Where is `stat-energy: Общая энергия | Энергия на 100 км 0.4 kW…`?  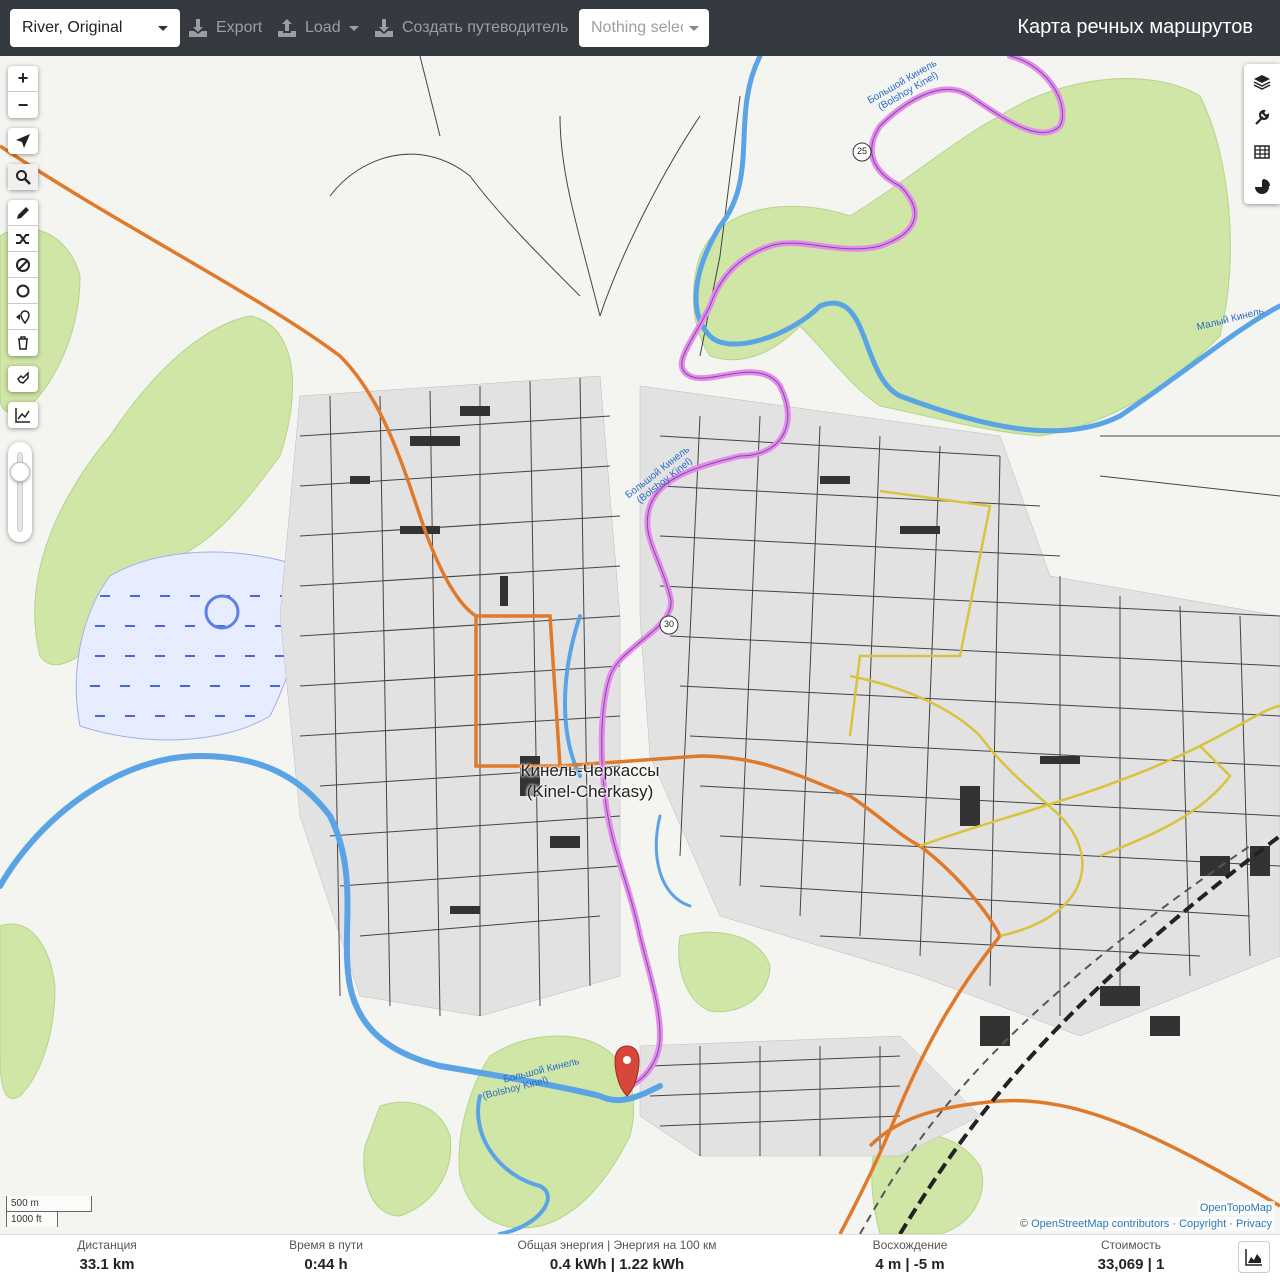 stat-energy: Общая энергия | Энергия на 100 км 0.4 kW… is located at coordinates (616, 1255).